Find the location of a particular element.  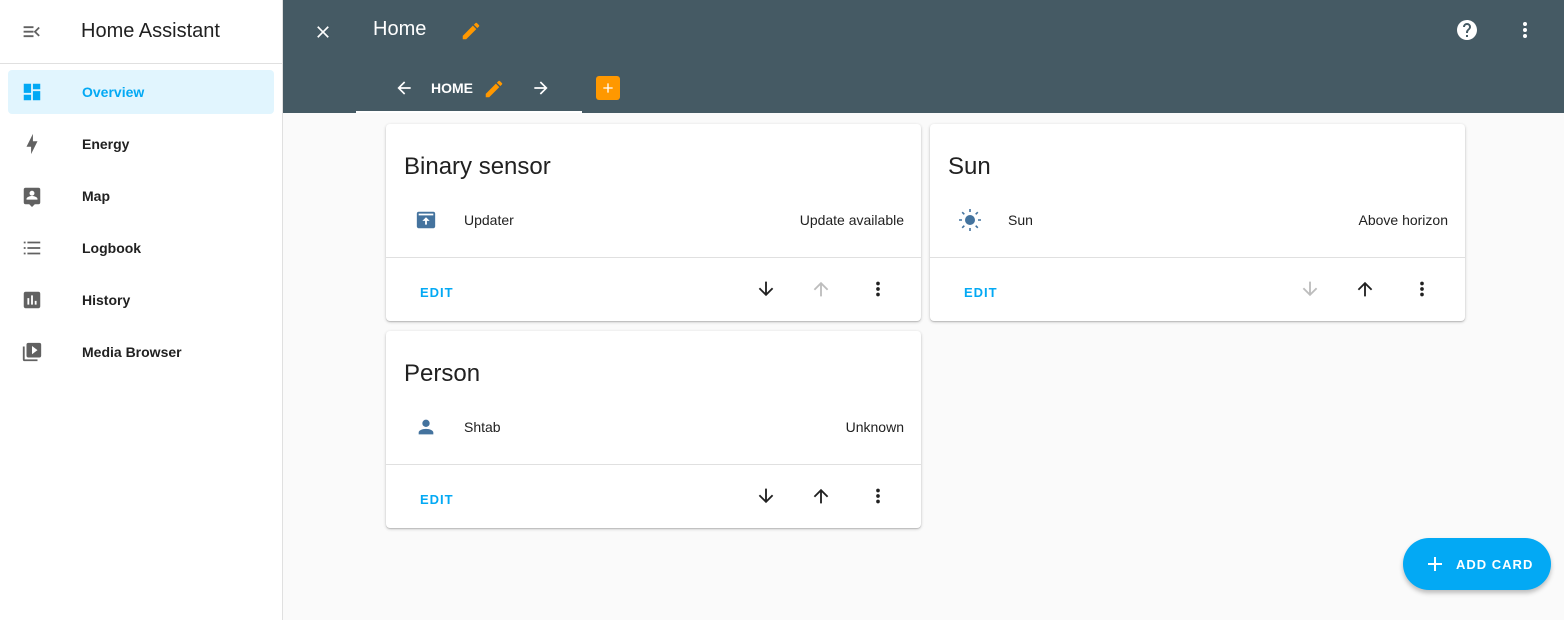

sidebar-item-history: History is located at coordinates (141, 300).